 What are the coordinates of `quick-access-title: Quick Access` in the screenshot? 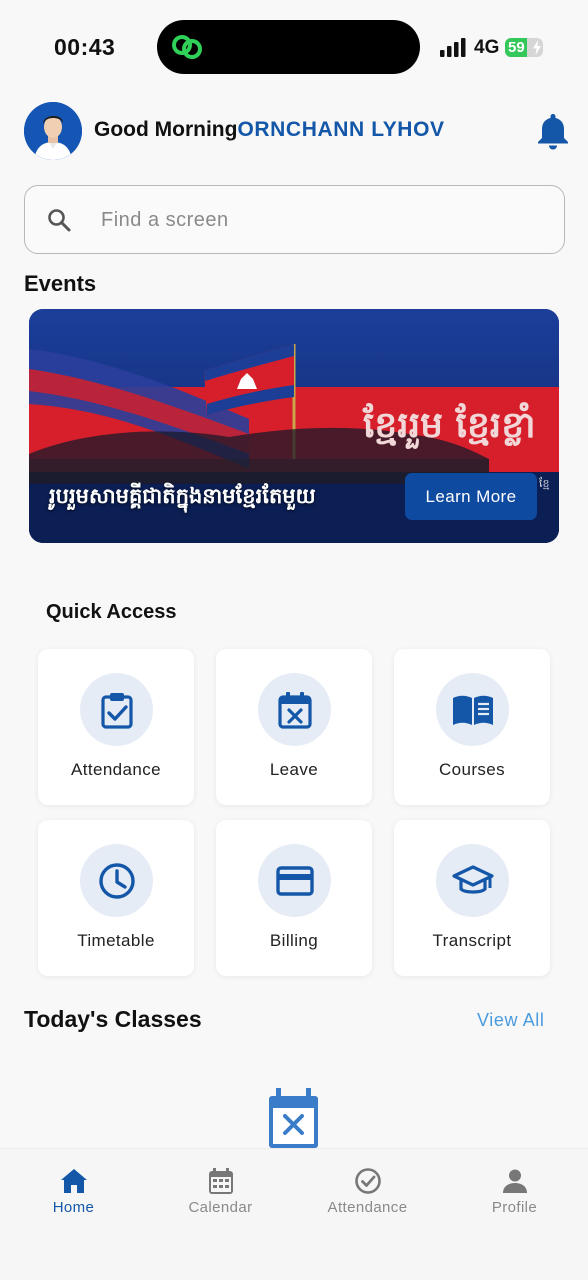 It's located at (111, 612).